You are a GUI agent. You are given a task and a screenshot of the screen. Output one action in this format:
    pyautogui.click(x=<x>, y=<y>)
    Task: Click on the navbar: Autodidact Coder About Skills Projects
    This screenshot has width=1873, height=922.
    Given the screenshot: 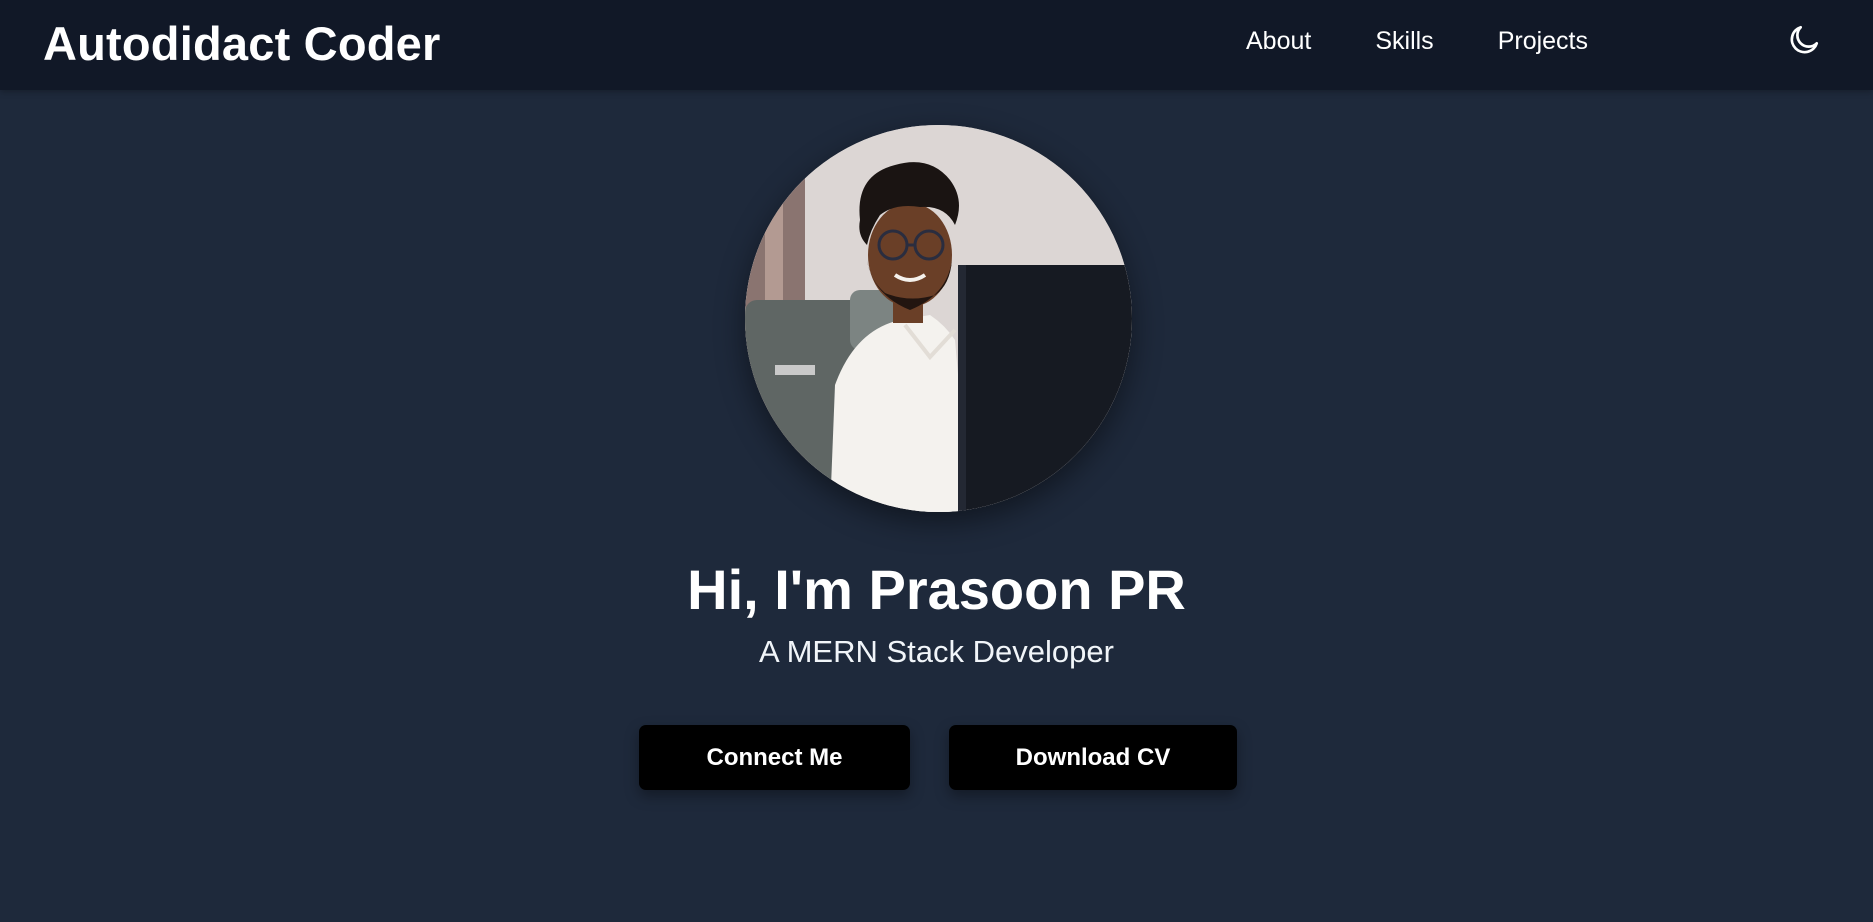 What is the action you would take?
    pyautogui.click(x=936, y=45)
    